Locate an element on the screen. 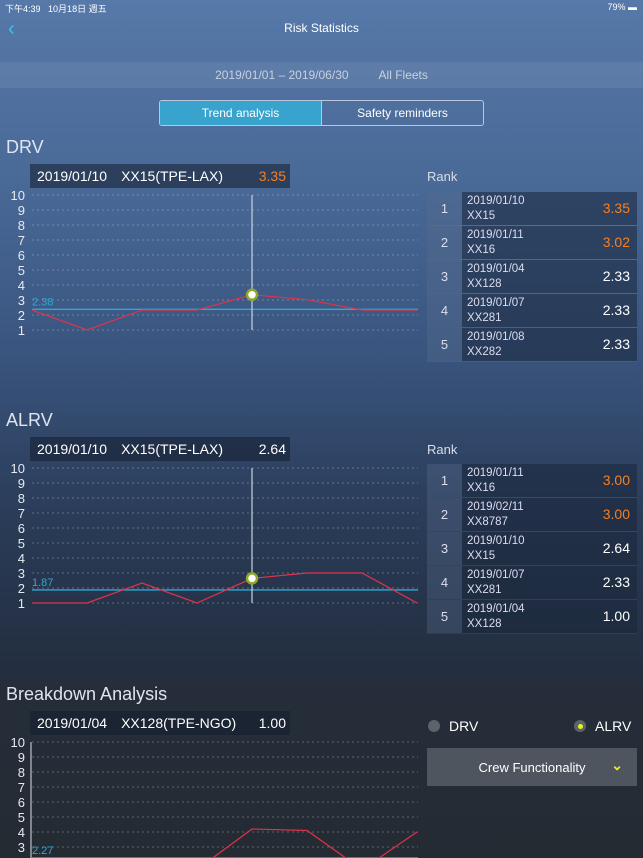 This screenshot has width=643, height=858. chevron-down-icon: ⌄ is located at coordinates (617, 765).